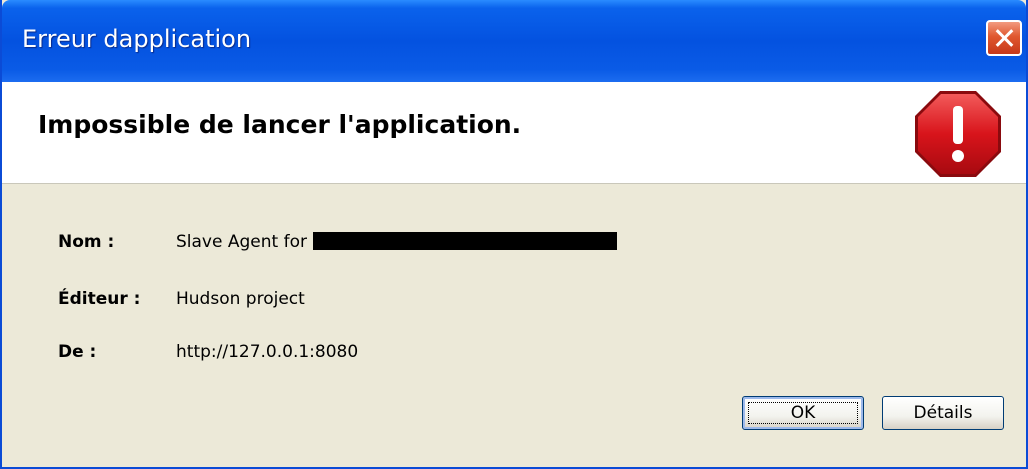 This screenshot has height=469, width=1028. I want to click on name-label: Nom :, so click(86, 242).